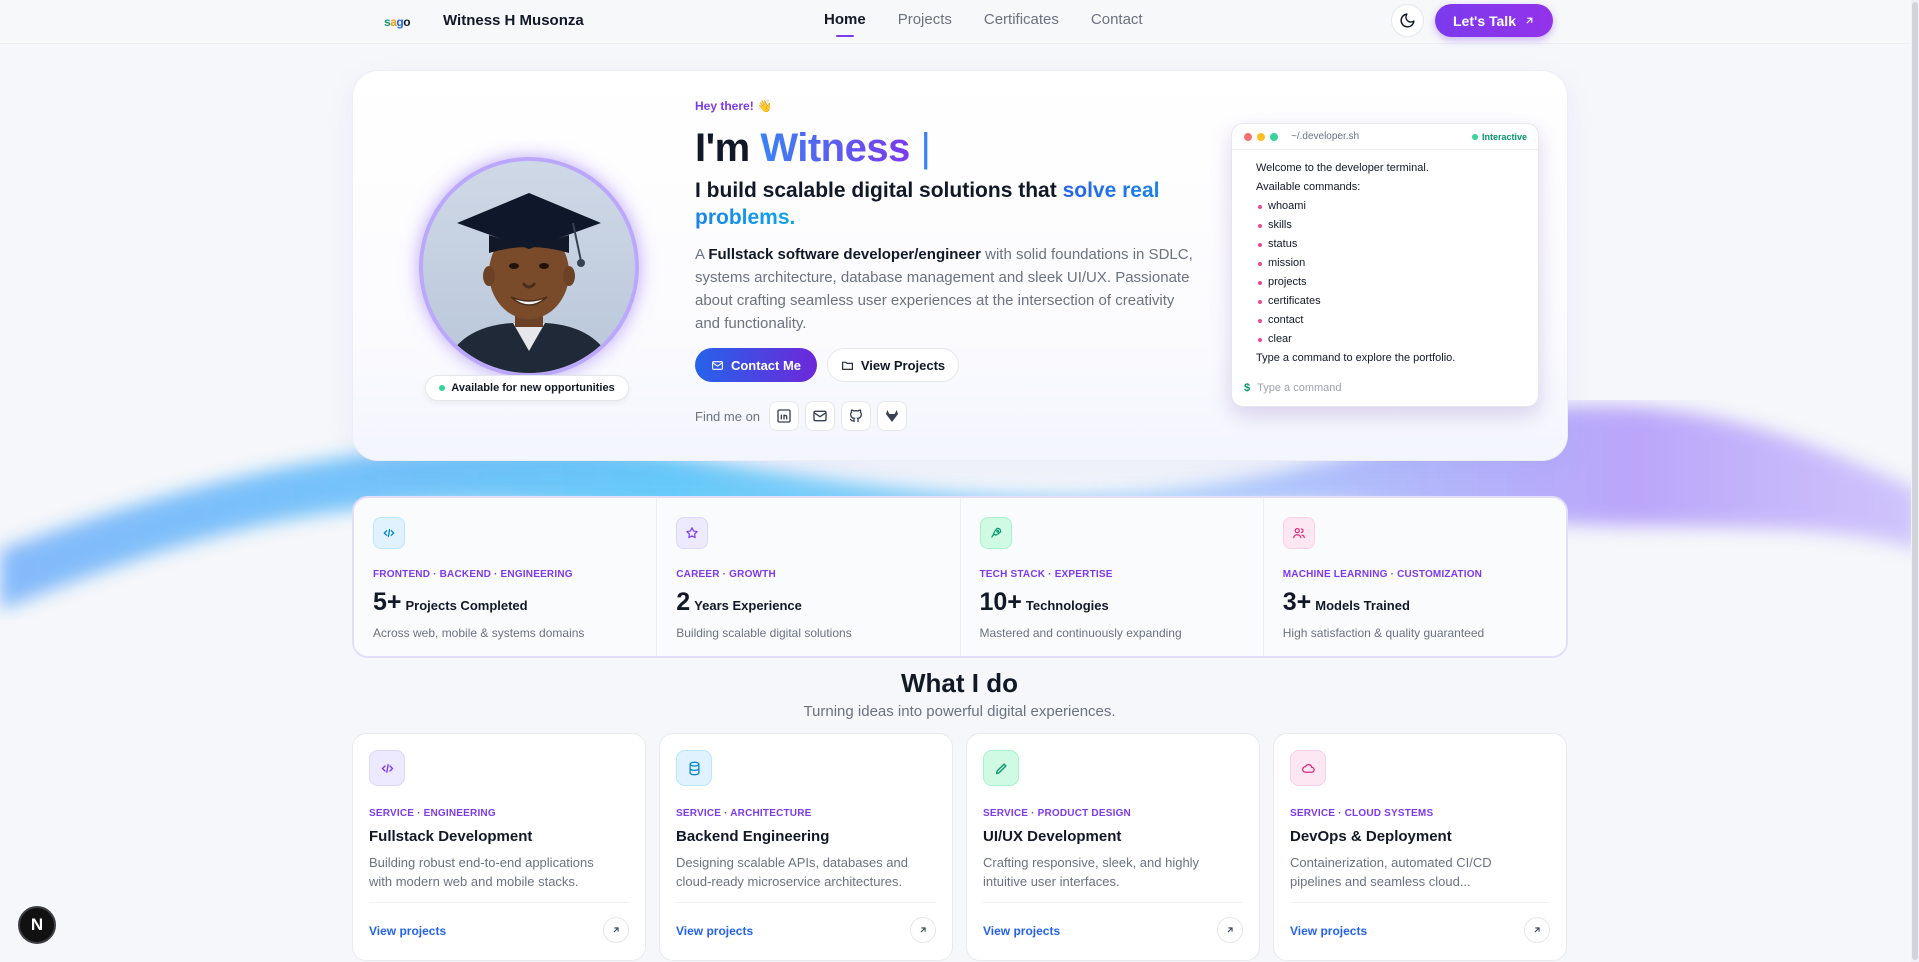 Image resolution: width=1919 pixels, height=962 pixels. Describe the element at coordinates (753, 836) in the screenshot. I see `service-title: Backend Engineering` at that location.